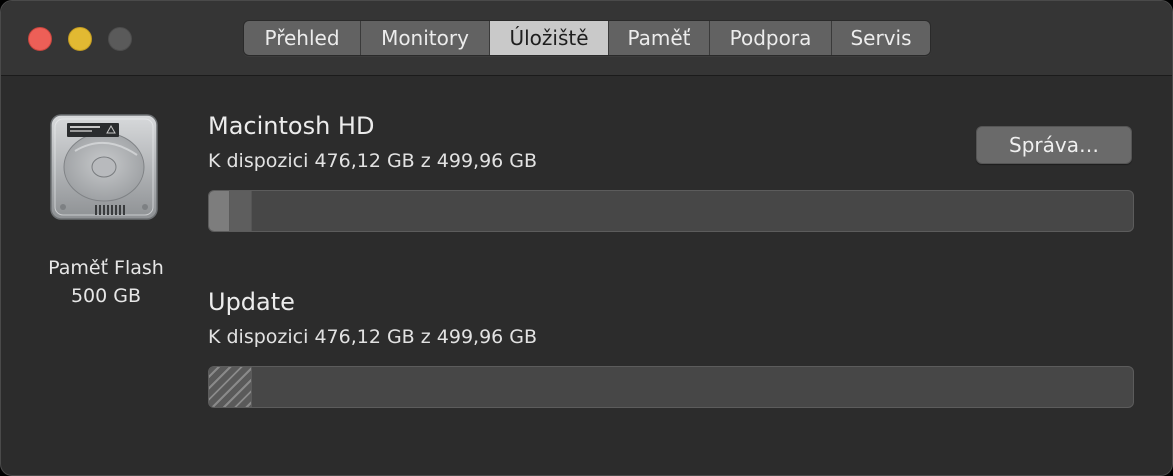 This screenshot has height=476, width=1173. Describe the element at coordinates (106, 268) in the screenshot. I see `disk-type-label: Paměť Flash` at that location.